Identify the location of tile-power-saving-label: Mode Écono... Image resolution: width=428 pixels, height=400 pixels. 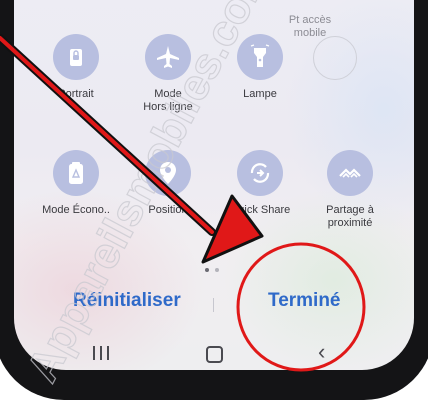
(76, 210).